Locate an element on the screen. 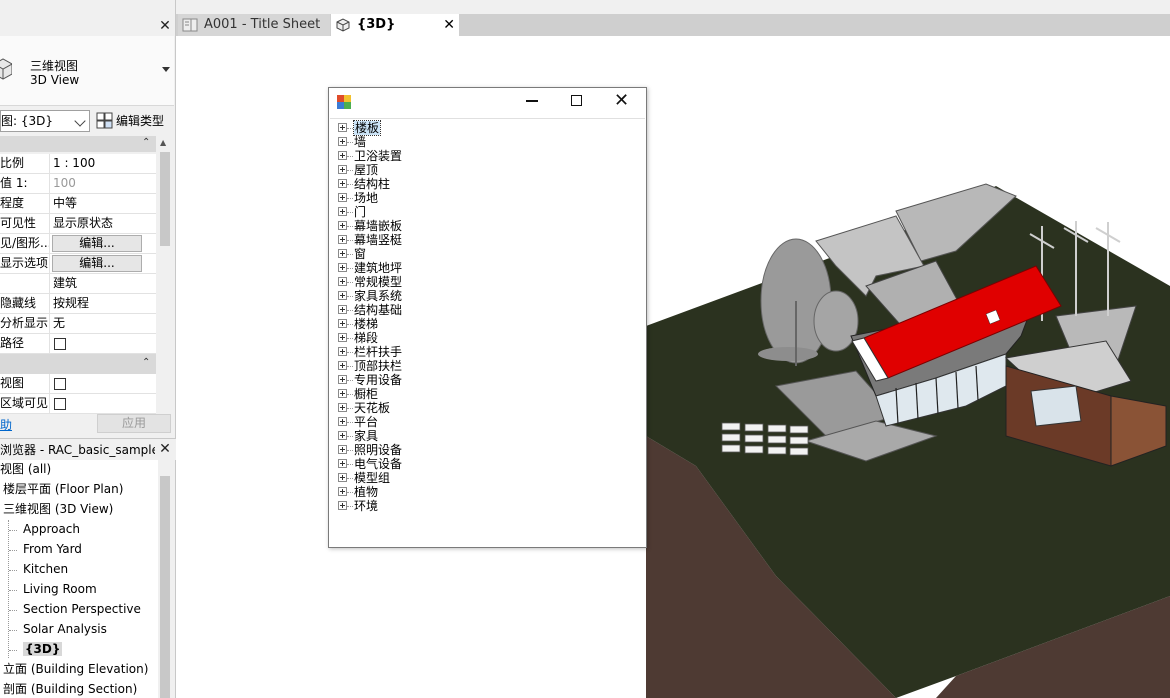  property-label: 可见性 is located at coordinates (25, 223).